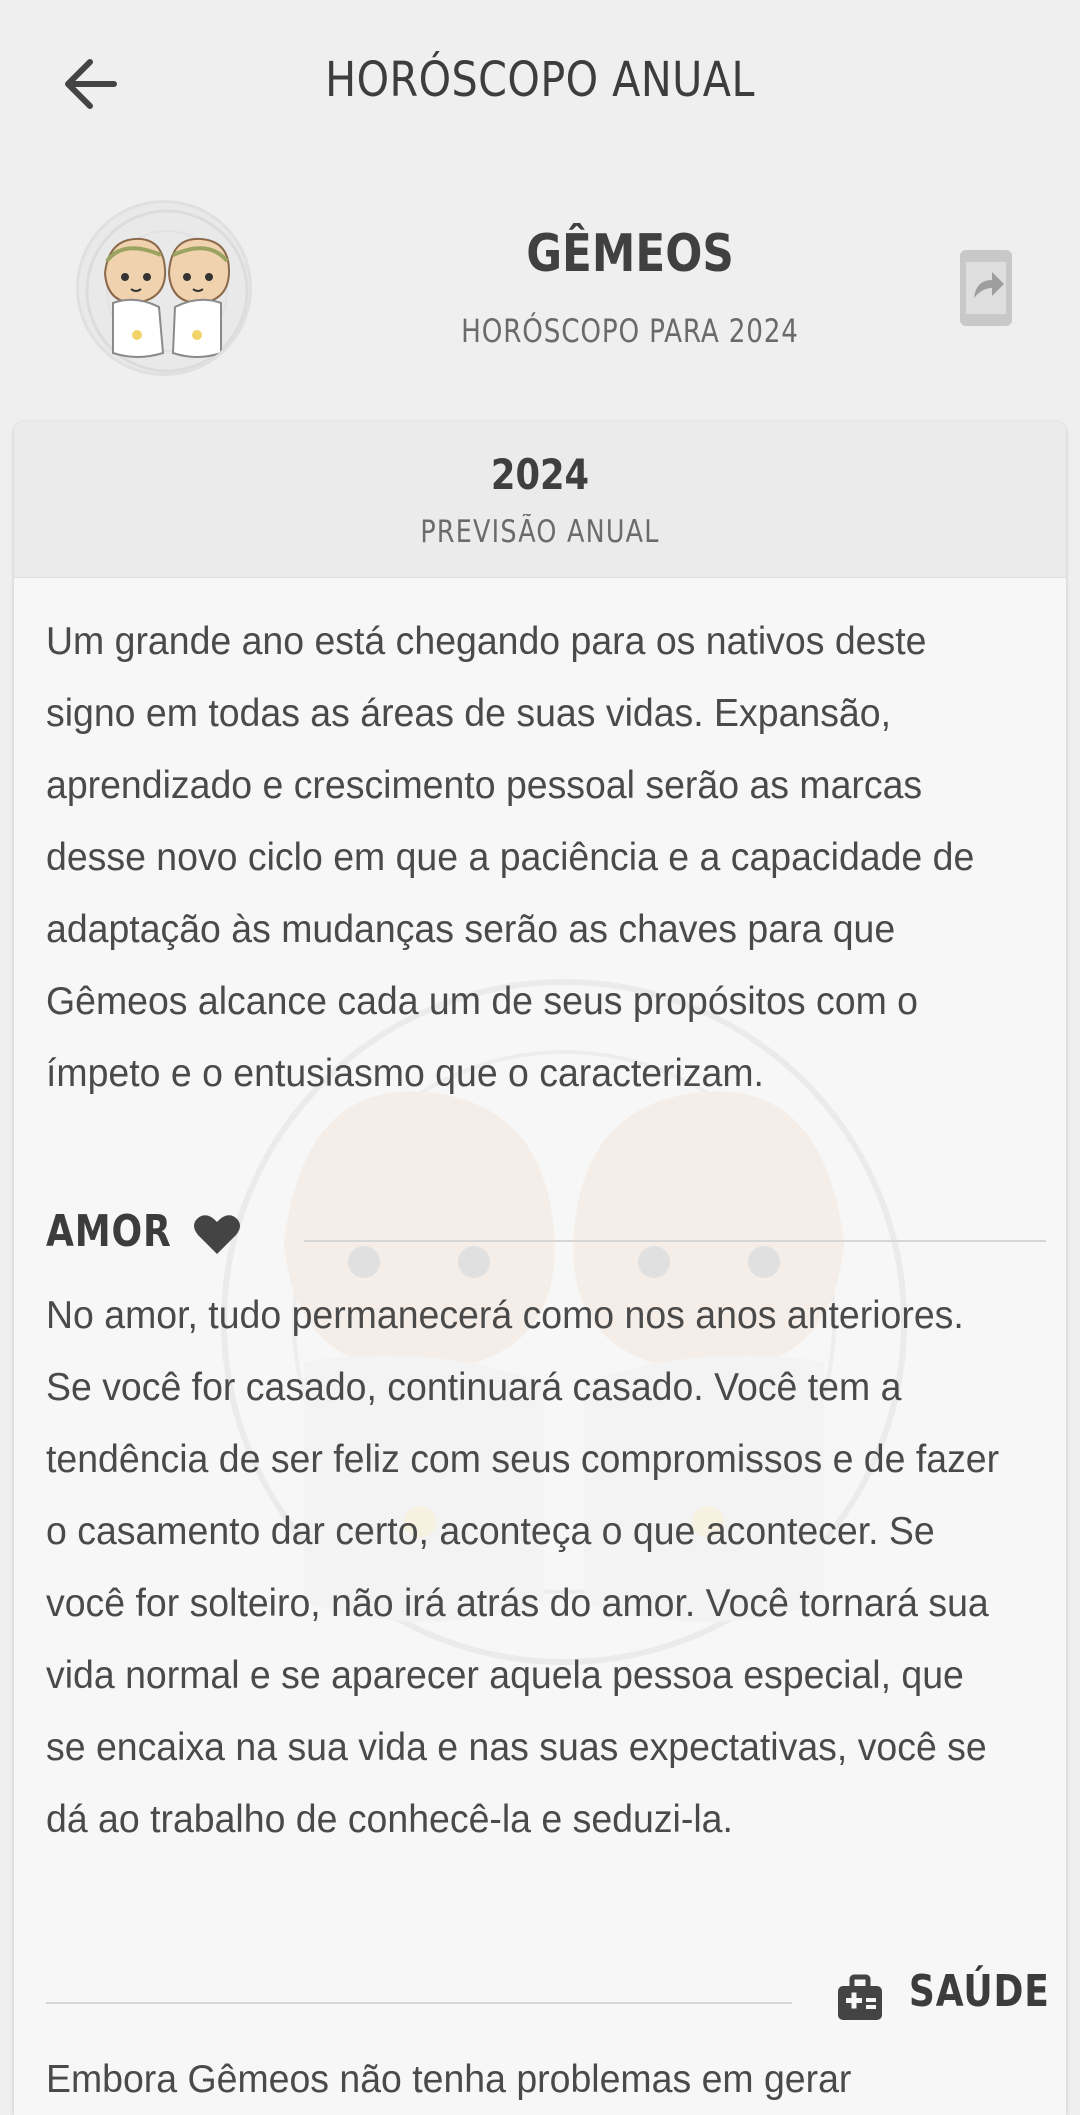  Describe the element at coordinates (419, 2003) in the screenshot. I see `health-divider` at that location.